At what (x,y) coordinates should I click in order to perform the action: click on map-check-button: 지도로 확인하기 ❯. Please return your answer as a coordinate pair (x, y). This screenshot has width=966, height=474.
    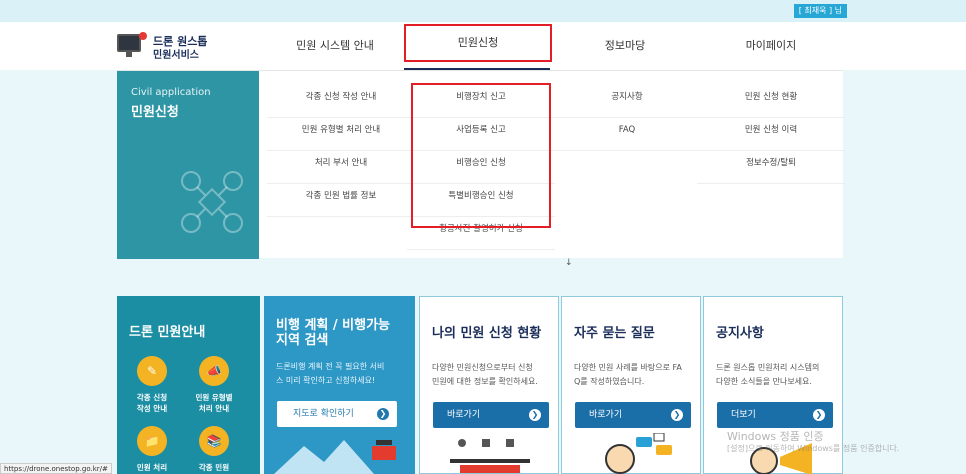
    Looking at the image, I should click on (337, 414).